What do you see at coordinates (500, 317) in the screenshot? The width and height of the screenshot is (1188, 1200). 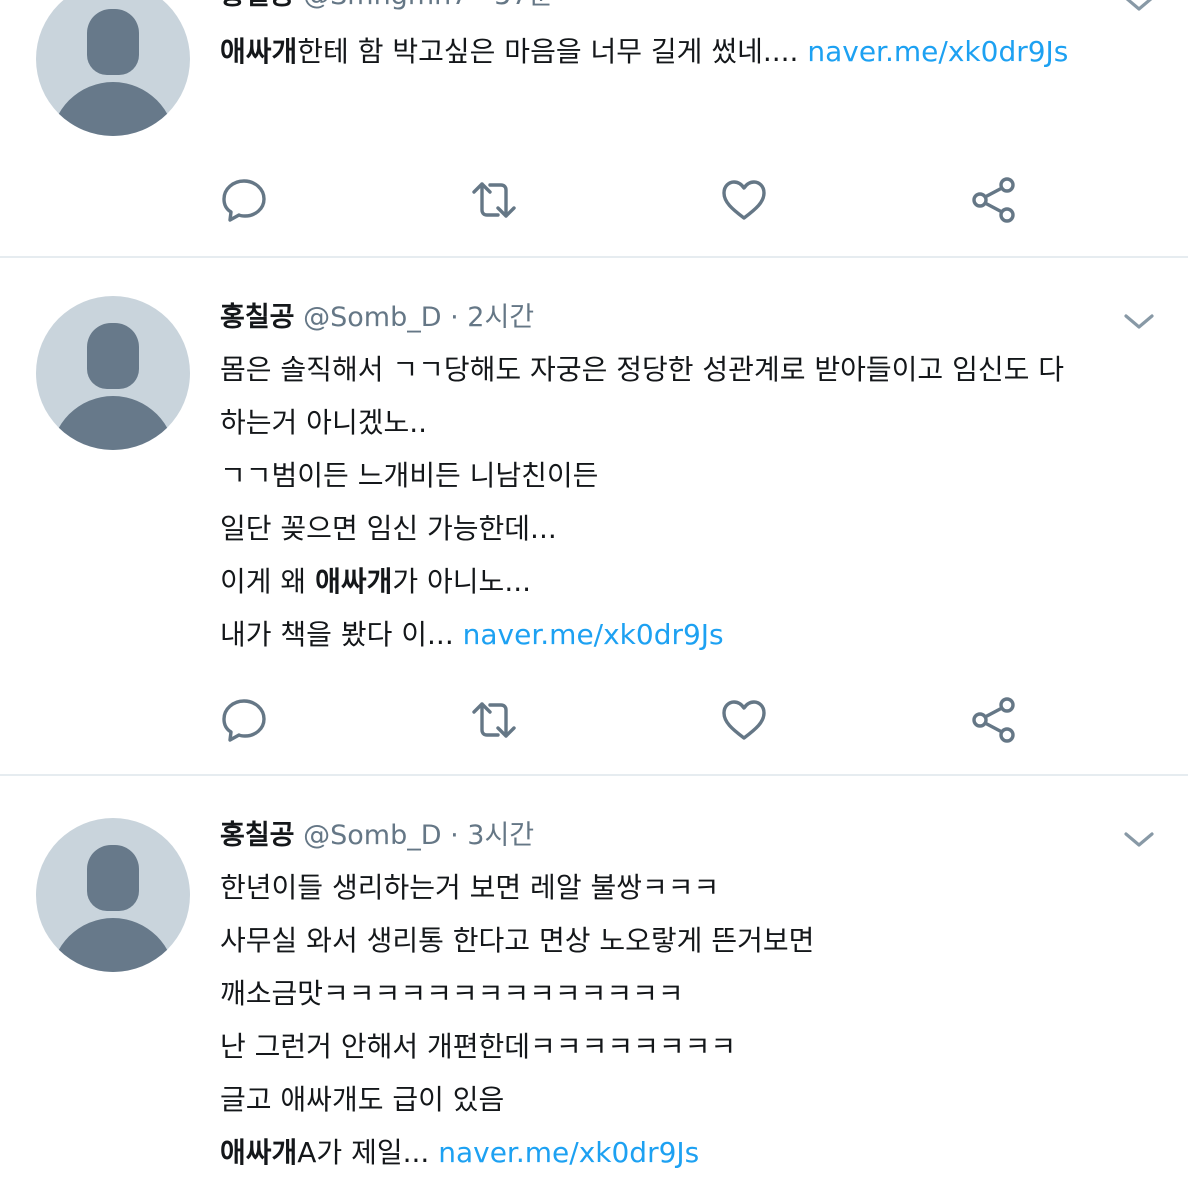 I see `tweet-time: 2시간` at bounding box center [500, 317].